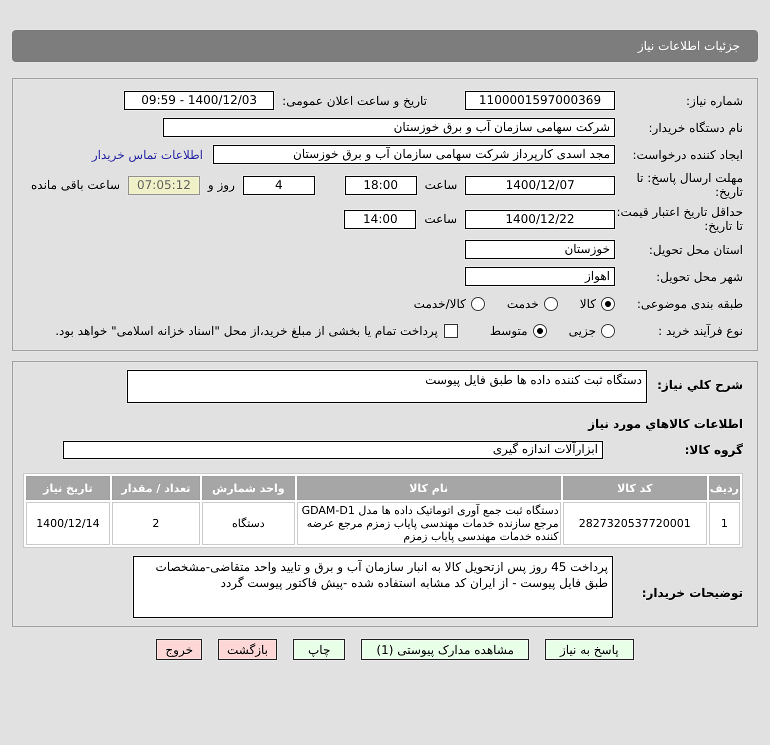 The width and height of the screenshot is (770, 745). What do you see at coordinates (248, 488) in the screenshot?
I see `column-header: واحد شمارش` at bounding box center [248, 488].